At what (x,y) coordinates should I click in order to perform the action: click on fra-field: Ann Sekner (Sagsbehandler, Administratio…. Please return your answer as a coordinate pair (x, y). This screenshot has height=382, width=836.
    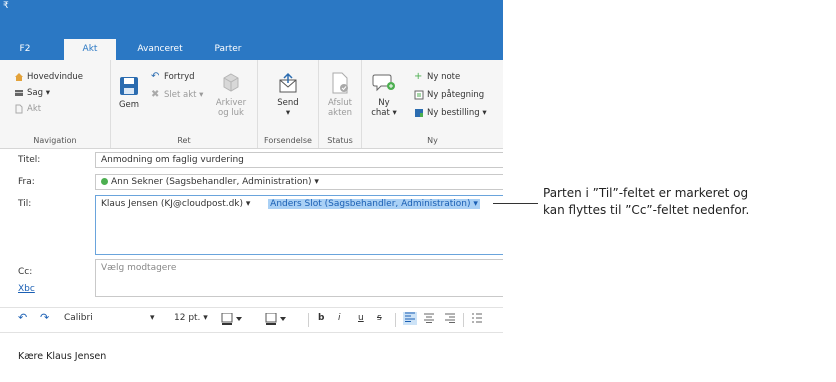
    Looking at the image, I should click on (299, 182).